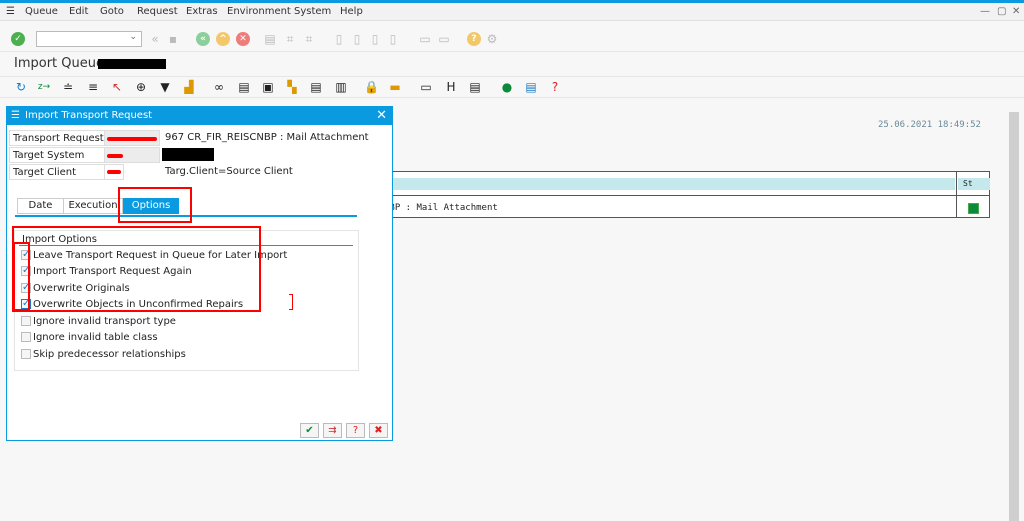 This screenshot has height=521, width=1024. What do you see at coordinates (173, 39) in the screenshot?
I see `save-icon: ▪` at bounding box center [173, 39].